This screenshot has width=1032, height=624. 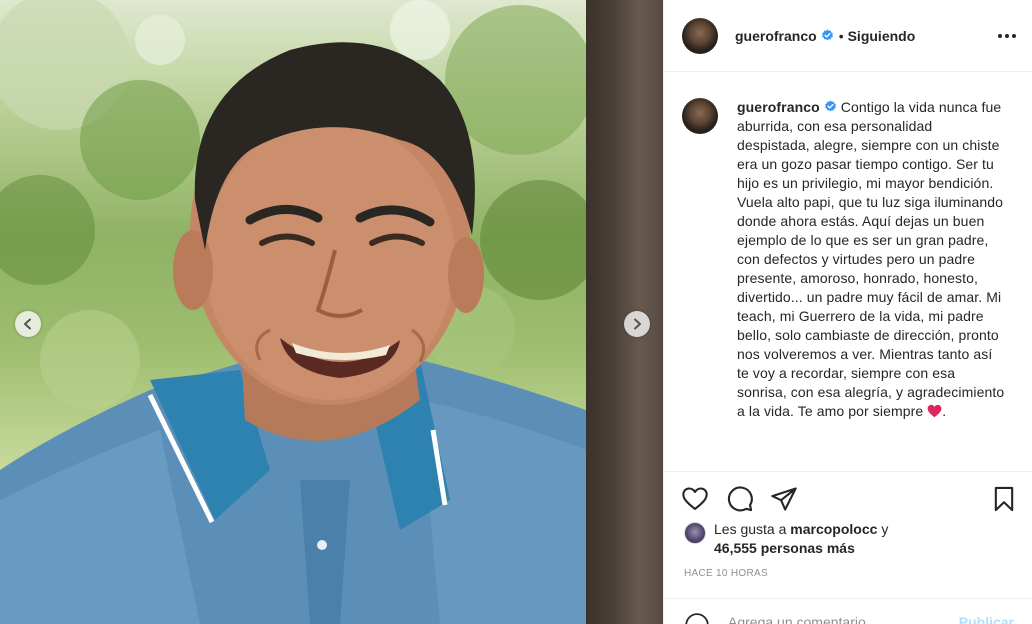 What do you see at coordinates (944, 411) in the screenshot?
I see `caption-end: .` at bounding box center [944, 411].